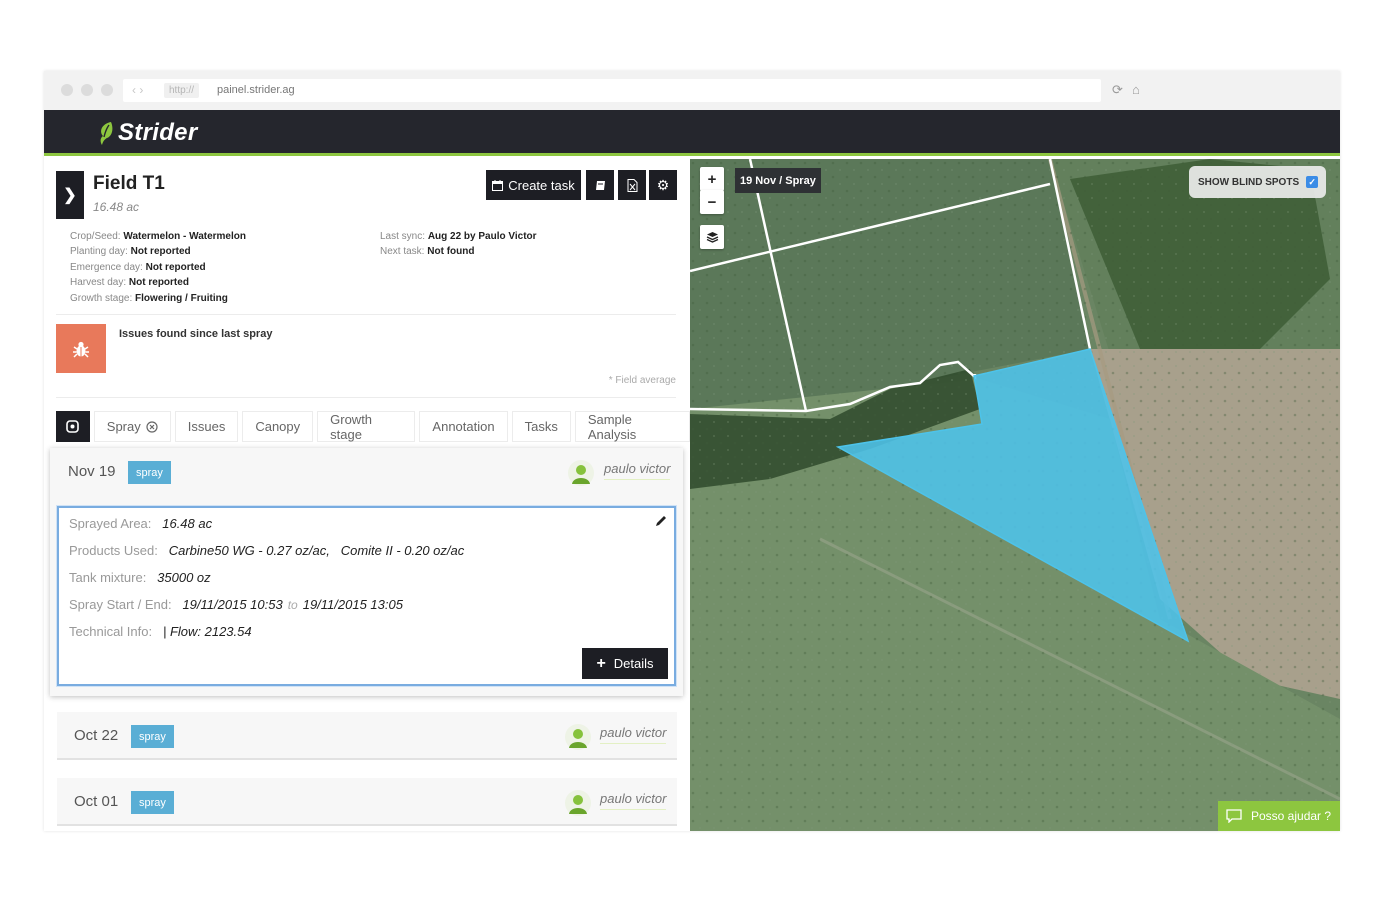  Describe the element at coordinates (1249, 182) in the screenshot. I see `blind-spots-label: SHOW BLIND SPOTS` at that location.